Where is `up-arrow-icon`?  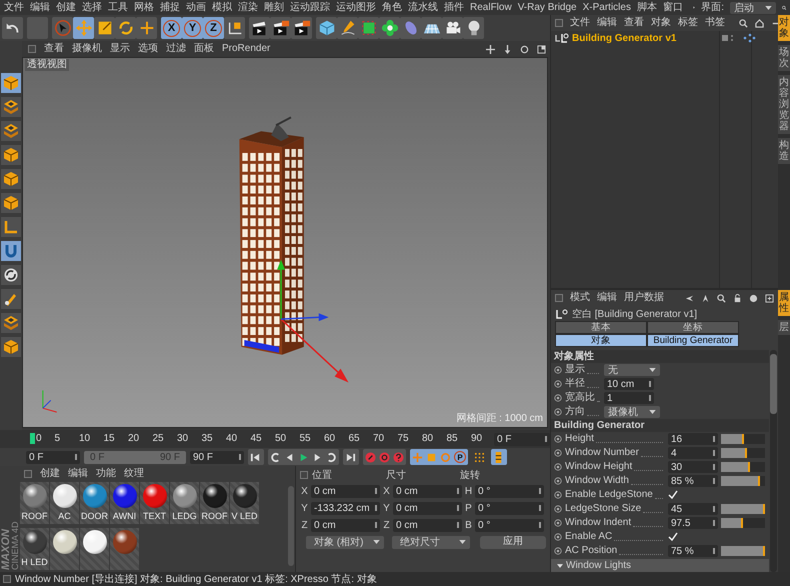 up-arrow-icon is located at coordinates (705, 298).